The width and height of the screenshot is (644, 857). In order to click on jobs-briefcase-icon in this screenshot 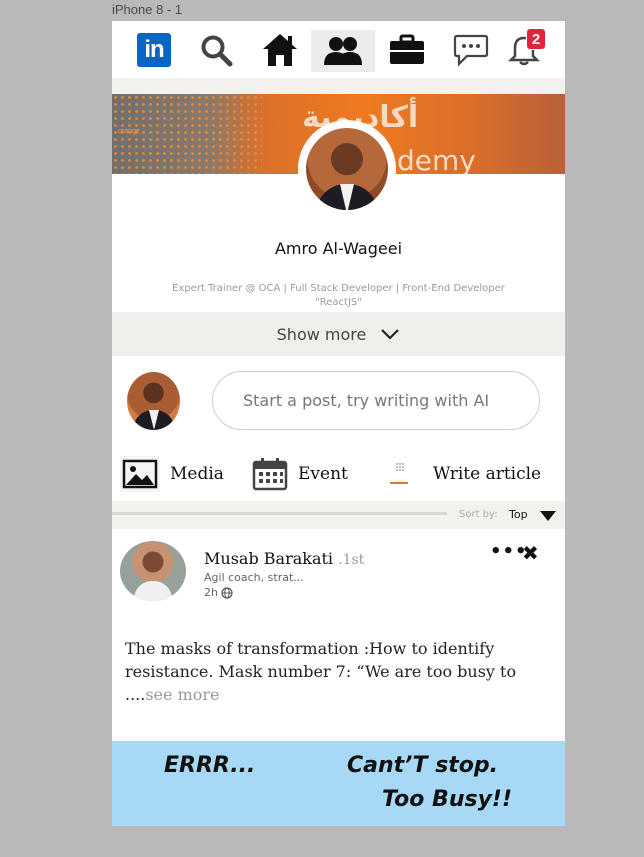, I will do `click(407, 50)`.